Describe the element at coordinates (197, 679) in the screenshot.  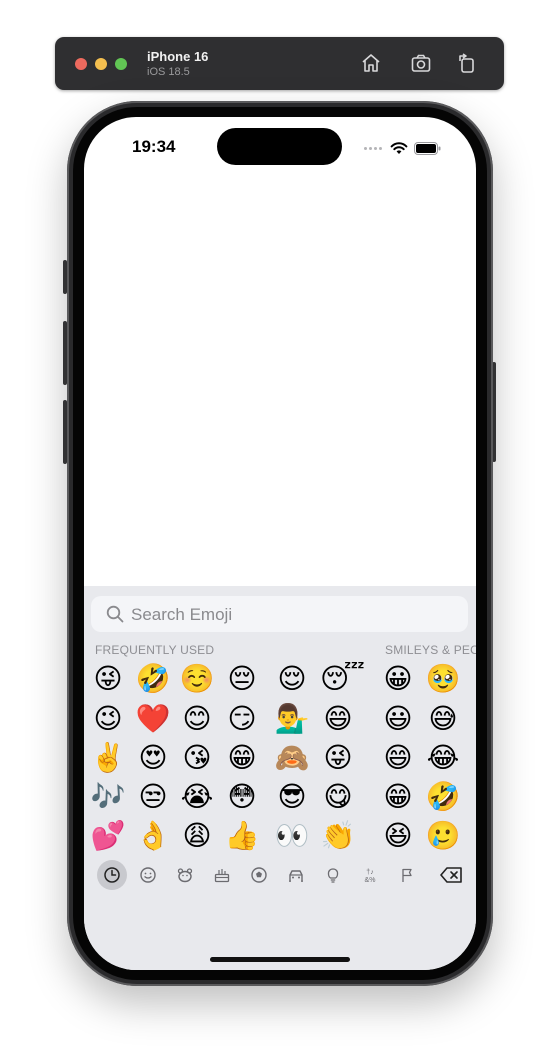
I see `emoji-key: ☺️` at that location.